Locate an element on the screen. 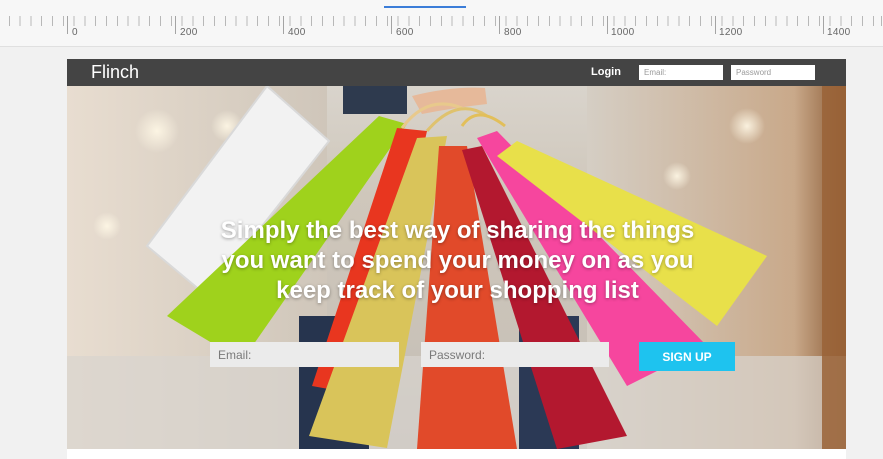  ruler-label: 1200 is located at coordinates (731, 32).